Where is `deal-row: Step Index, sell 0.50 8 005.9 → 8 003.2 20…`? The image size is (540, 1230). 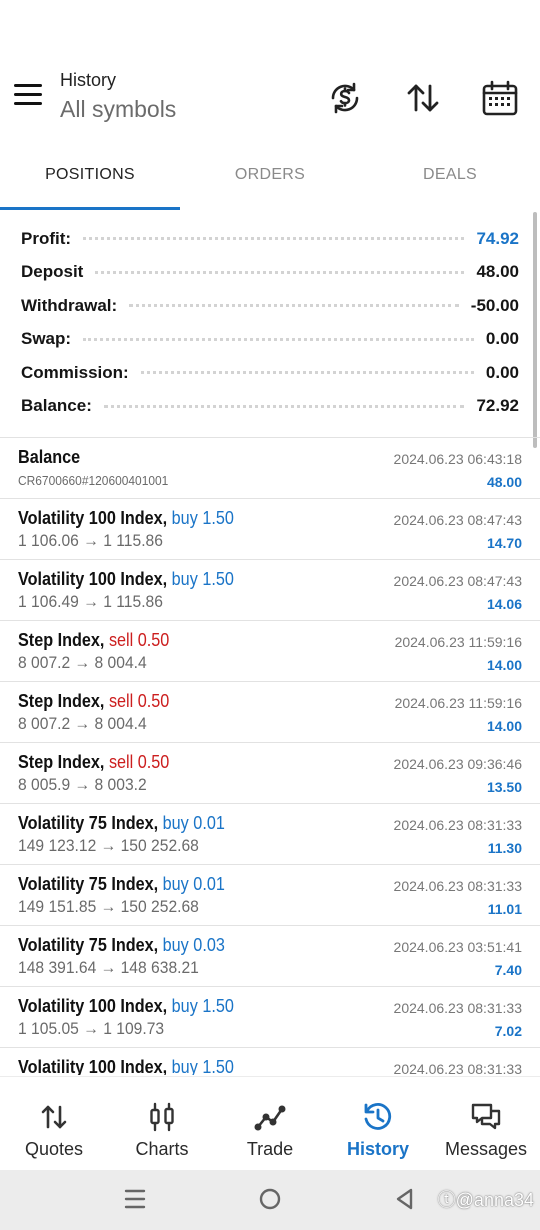 deal-row: Step Index, sell 0.50 8 005.9 → 8 003.2 20… is located at coordinates (270, 772).